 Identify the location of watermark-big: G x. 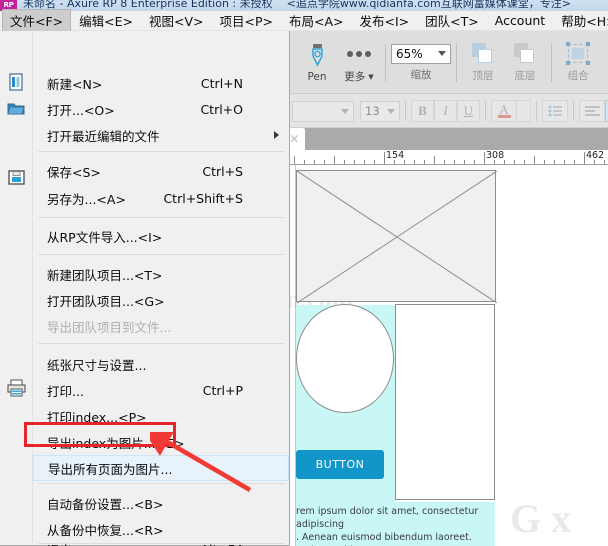
(541, 518).